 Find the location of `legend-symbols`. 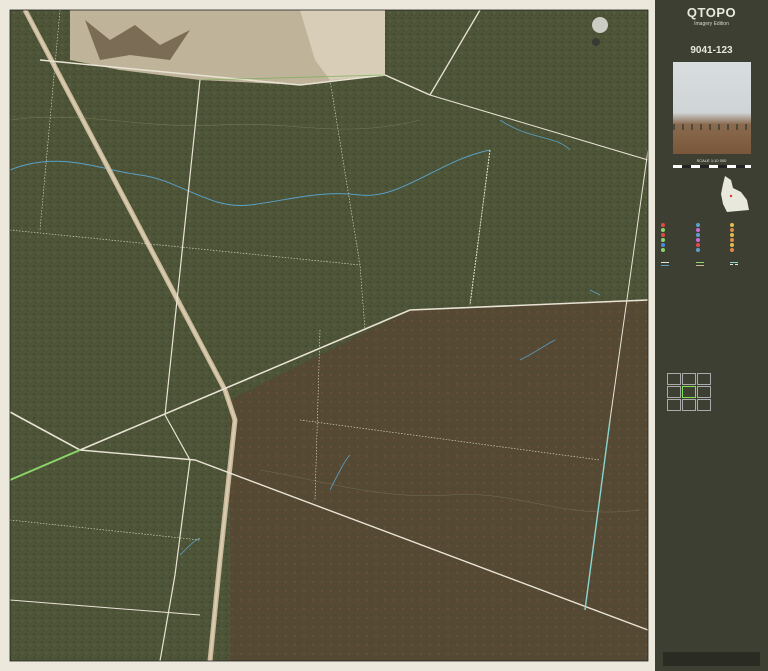

legend-symbols is located at coordinates (711, 237).